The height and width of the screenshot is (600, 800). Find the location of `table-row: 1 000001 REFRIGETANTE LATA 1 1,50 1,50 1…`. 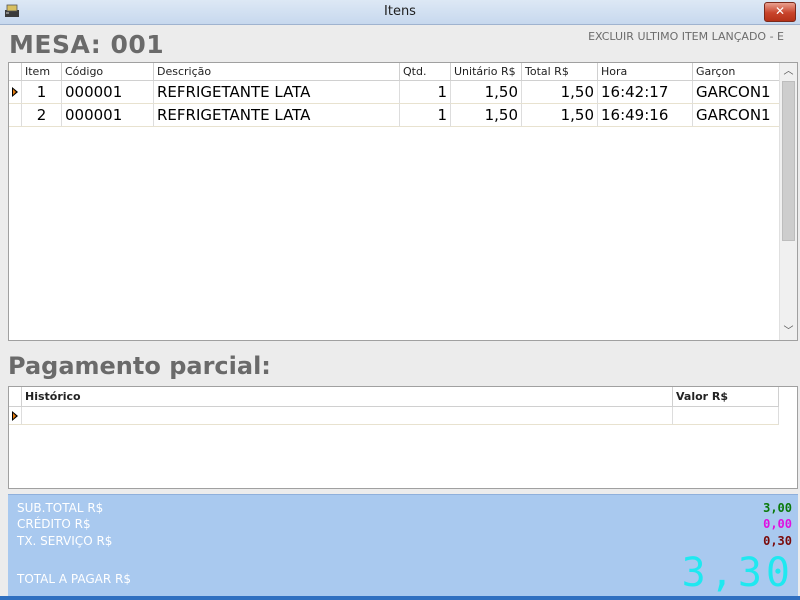

table-row: 1 000001 REFRIGETANTE LATA 1 1,50 1,50 1… is located at coordinates (395, 92).